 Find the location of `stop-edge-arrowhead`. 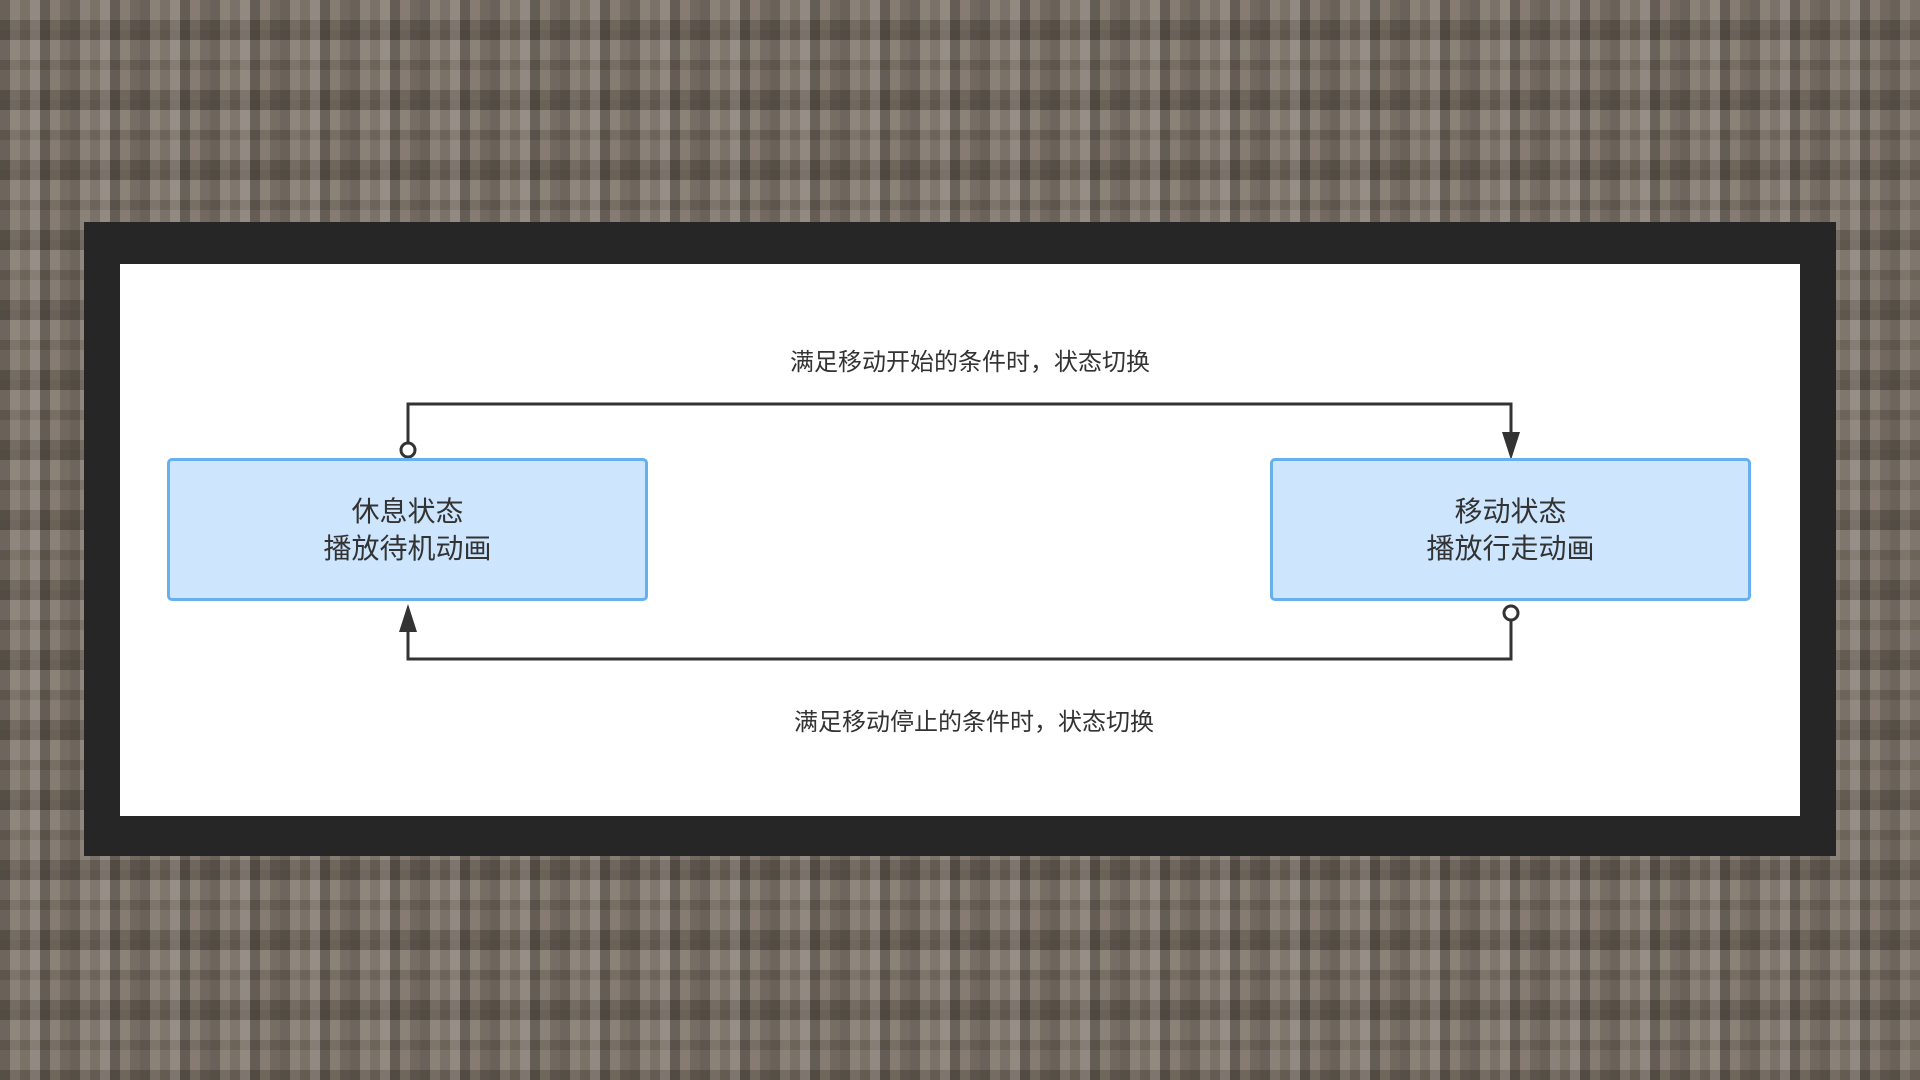

stop-edge-arrowhead is located at coordinates (408, 618).